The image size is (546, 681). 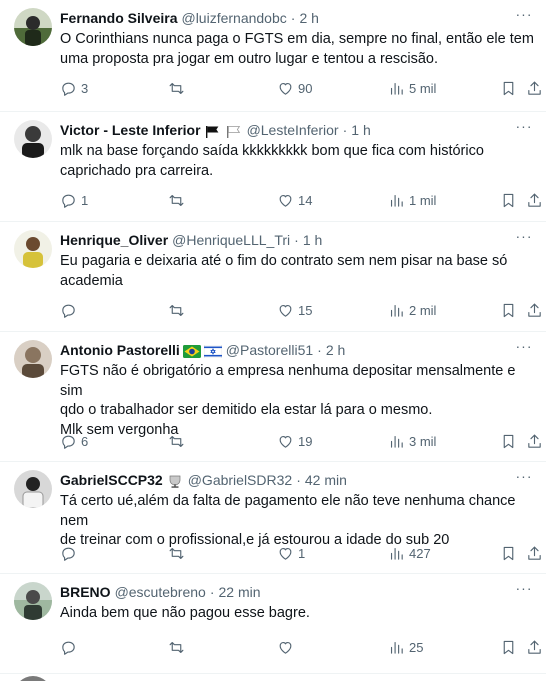 What do you see at coordinates (240, 480) in the screenshot?
I see `author-handle: @GabrielSDR32` at bounding box center [240, 480].